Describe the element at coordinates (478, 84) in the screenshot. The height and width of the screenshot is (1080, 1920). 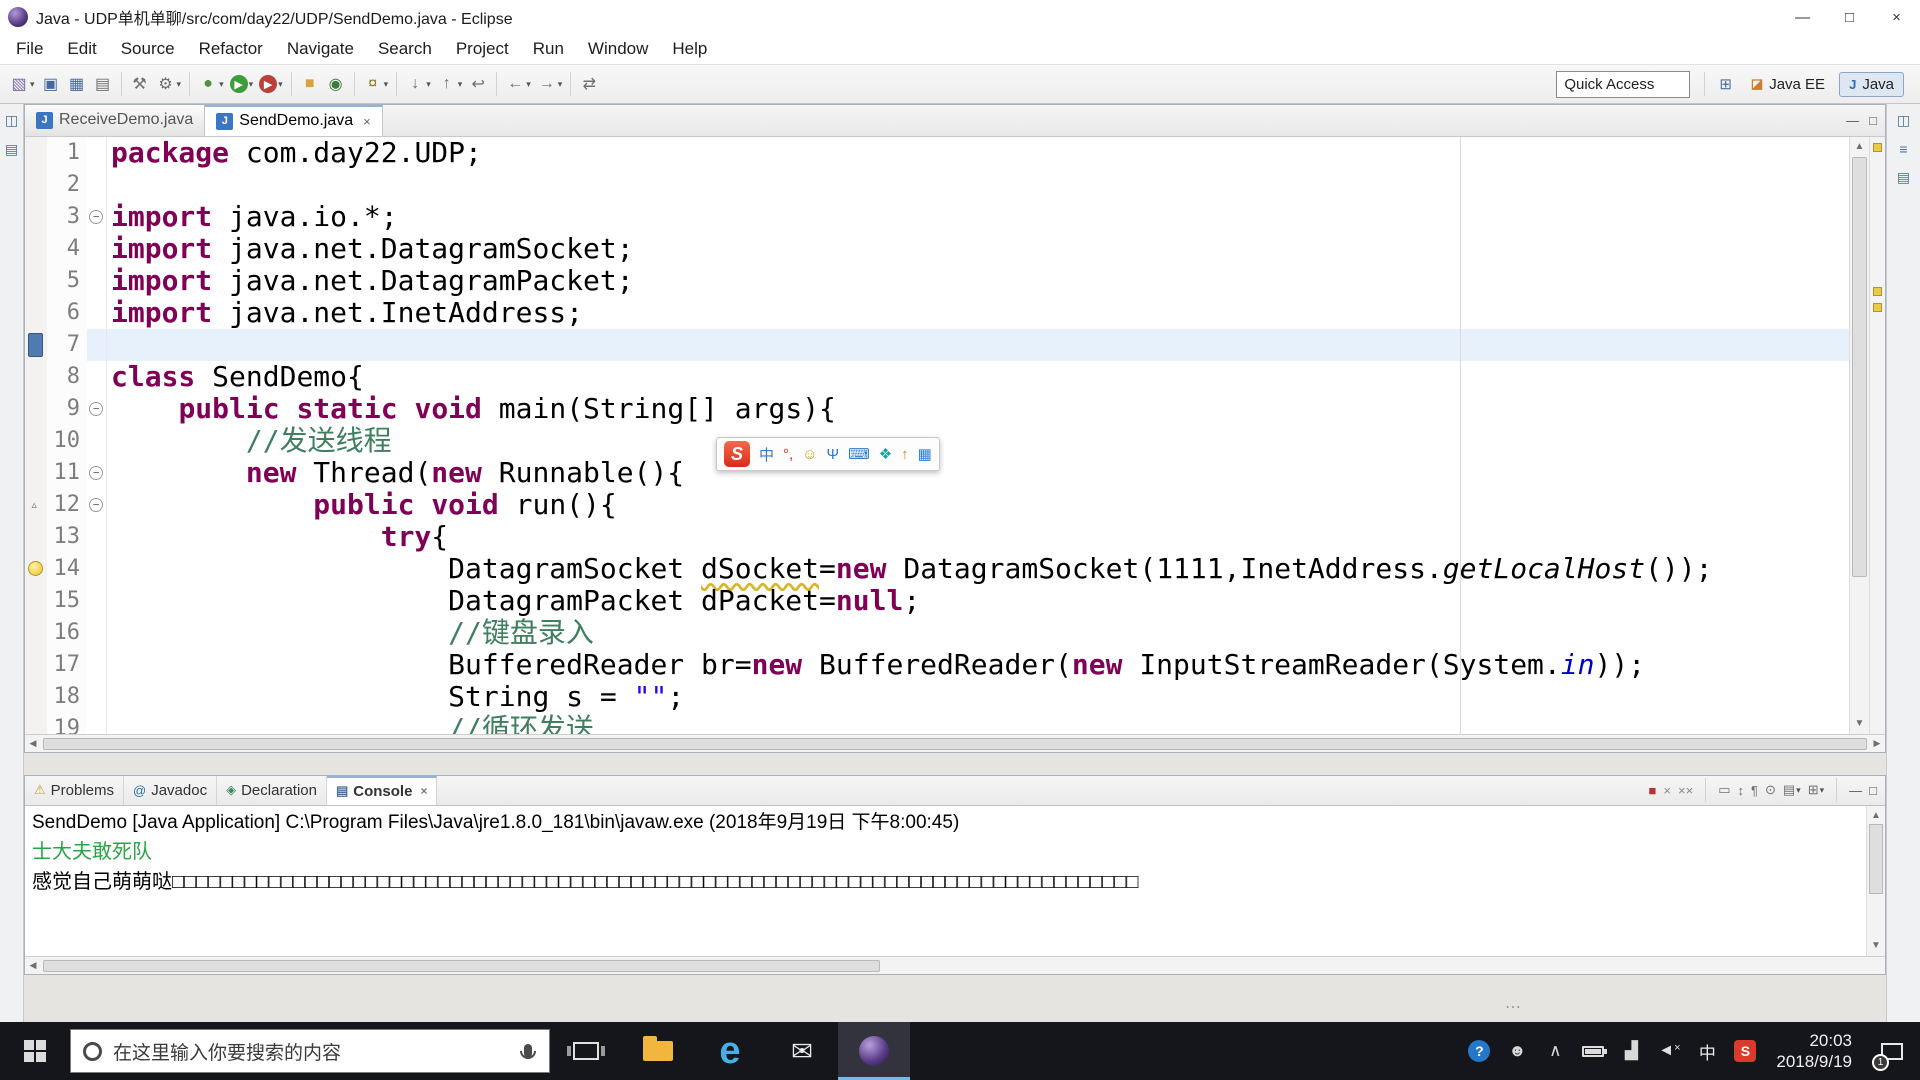
I see `last-edit-location-button: ↩` at that location.